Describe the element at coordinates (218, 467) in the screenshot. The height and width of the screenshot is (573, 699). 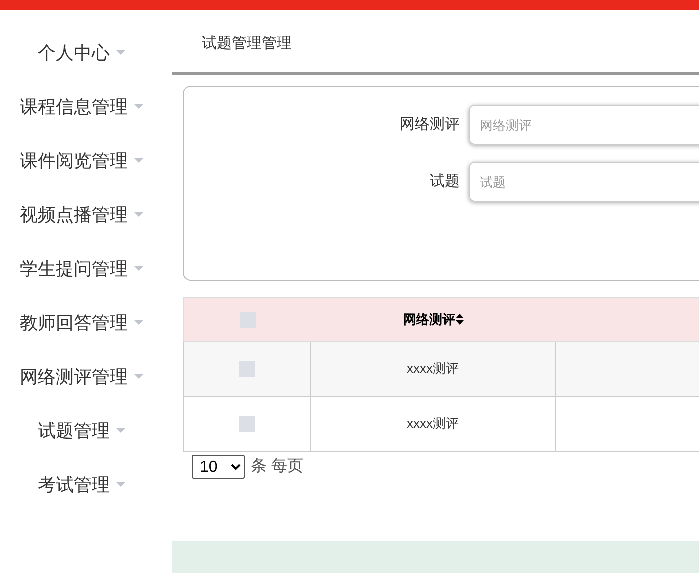
I see `page-size-select: 10` at that location.